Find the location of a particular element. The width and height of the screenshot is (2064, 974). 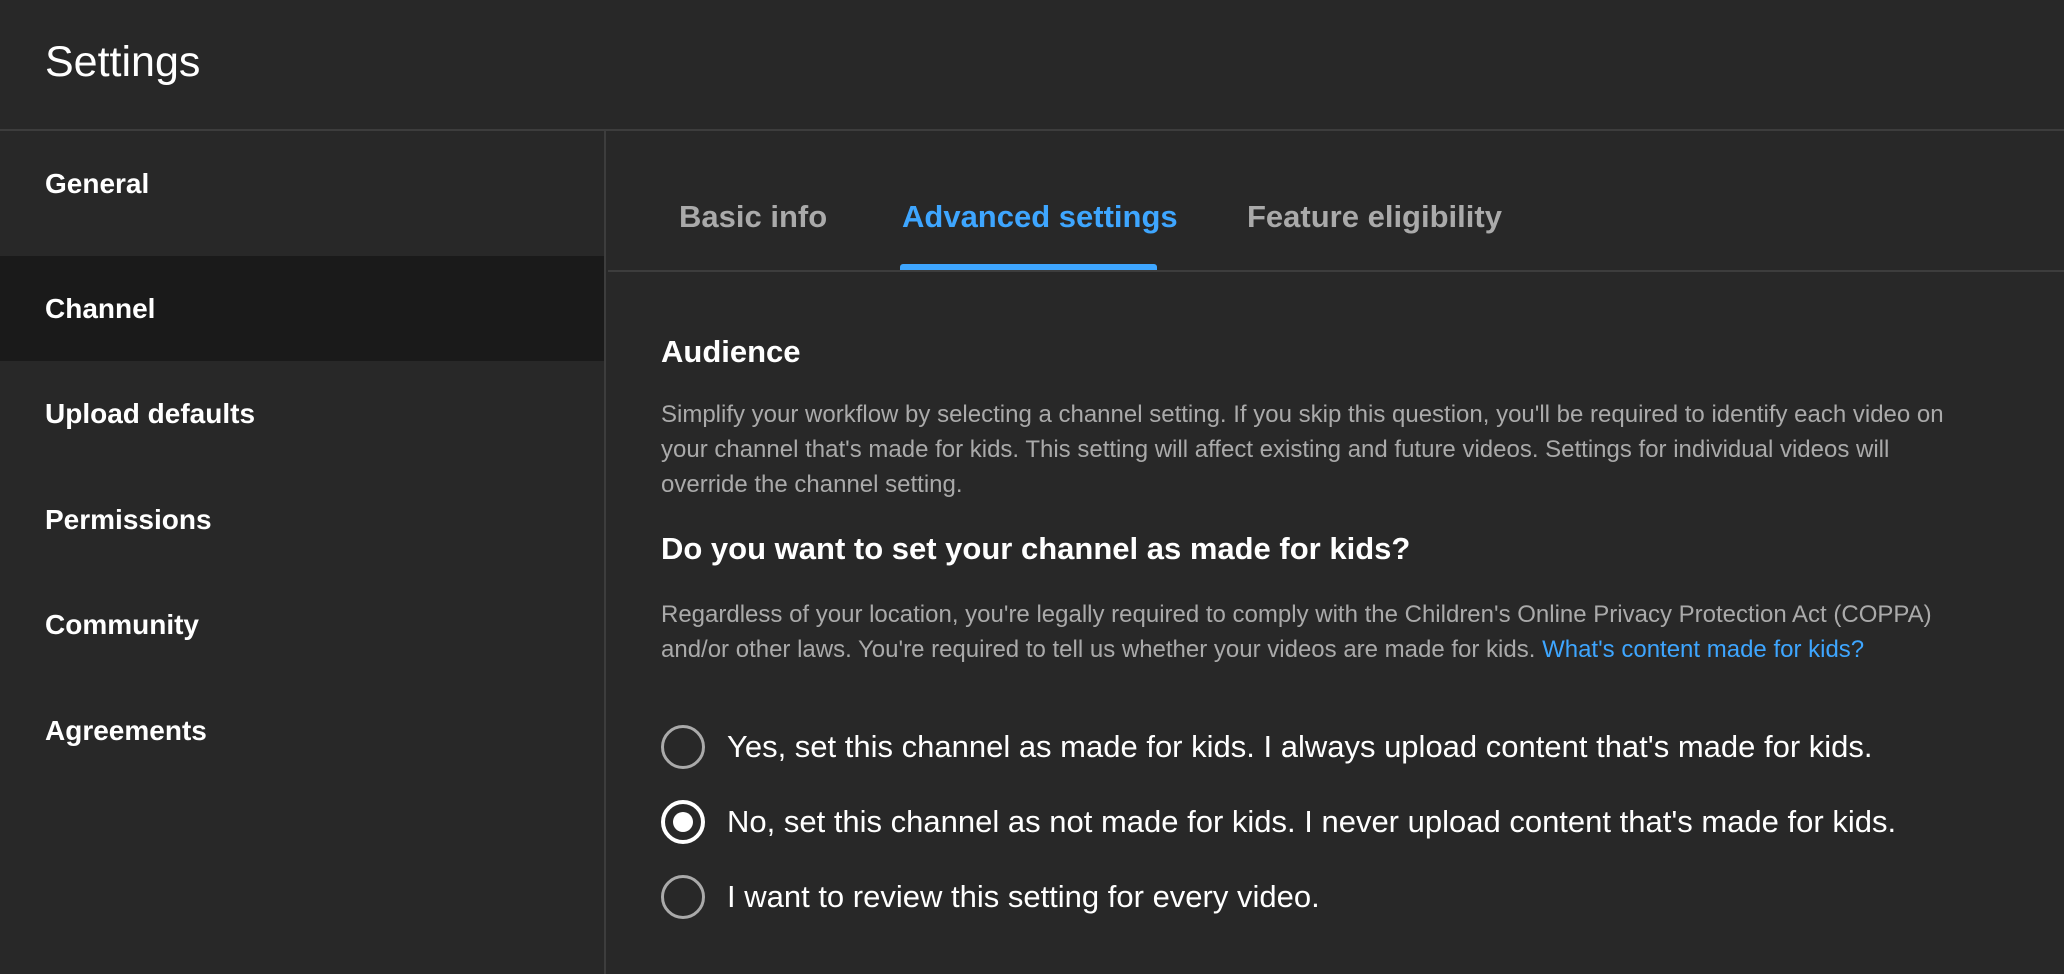

sidebar-item-label: Community is located at coordinates (122, 624).